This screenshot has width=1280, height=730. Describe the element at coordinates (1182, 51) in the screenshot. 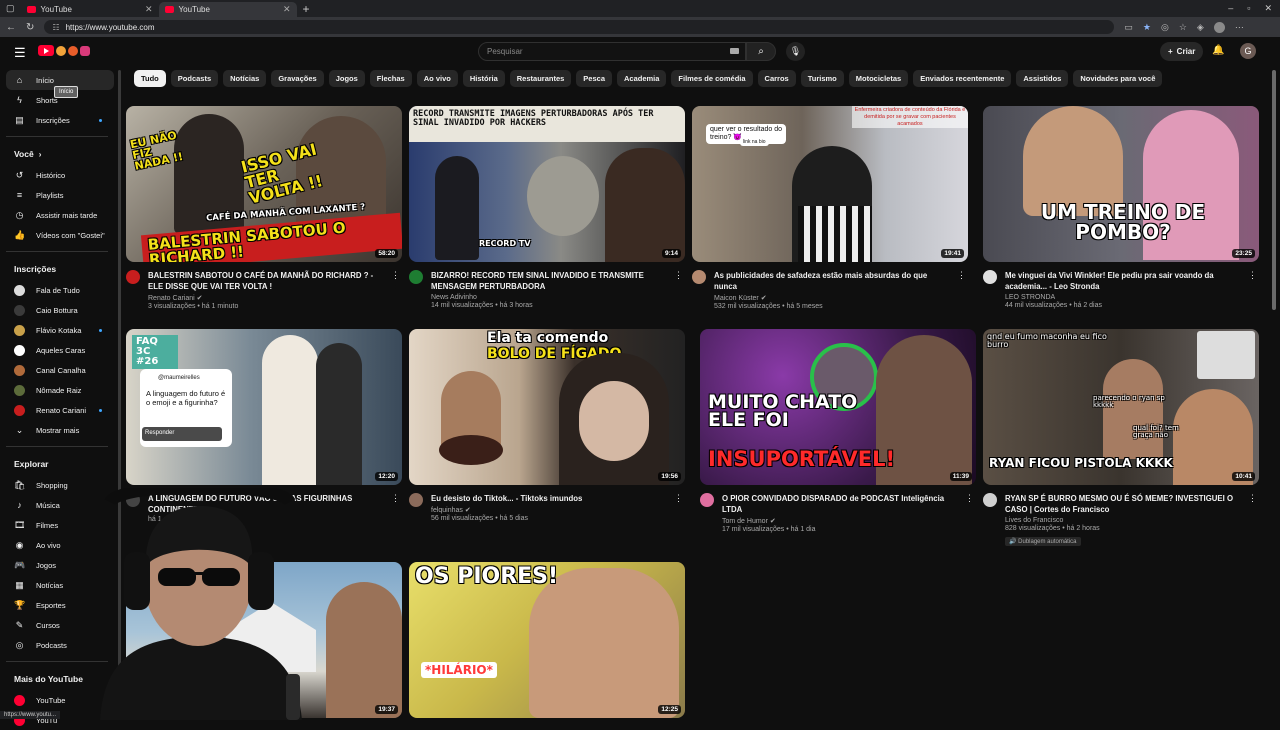

I see `create-button: + Criar` at that location.